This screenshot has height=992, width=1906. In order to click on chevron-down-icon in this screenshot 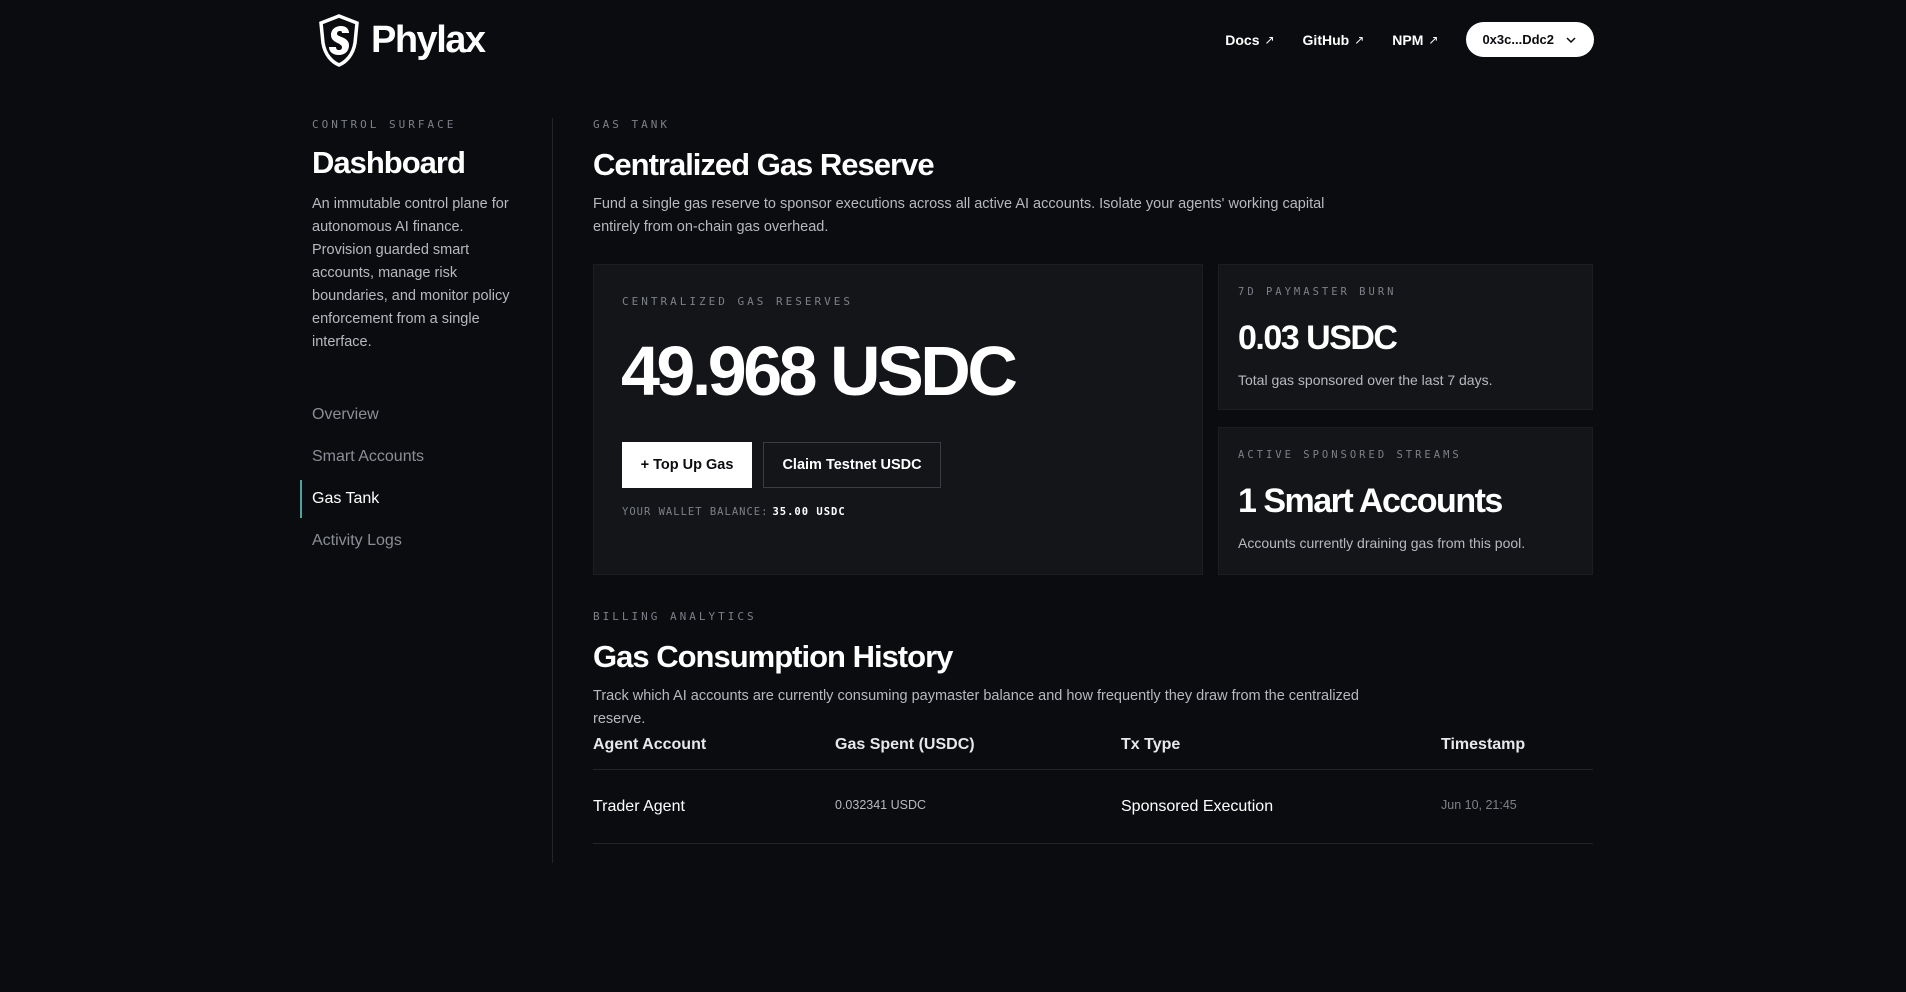, I will do `click(1571, 39)`.